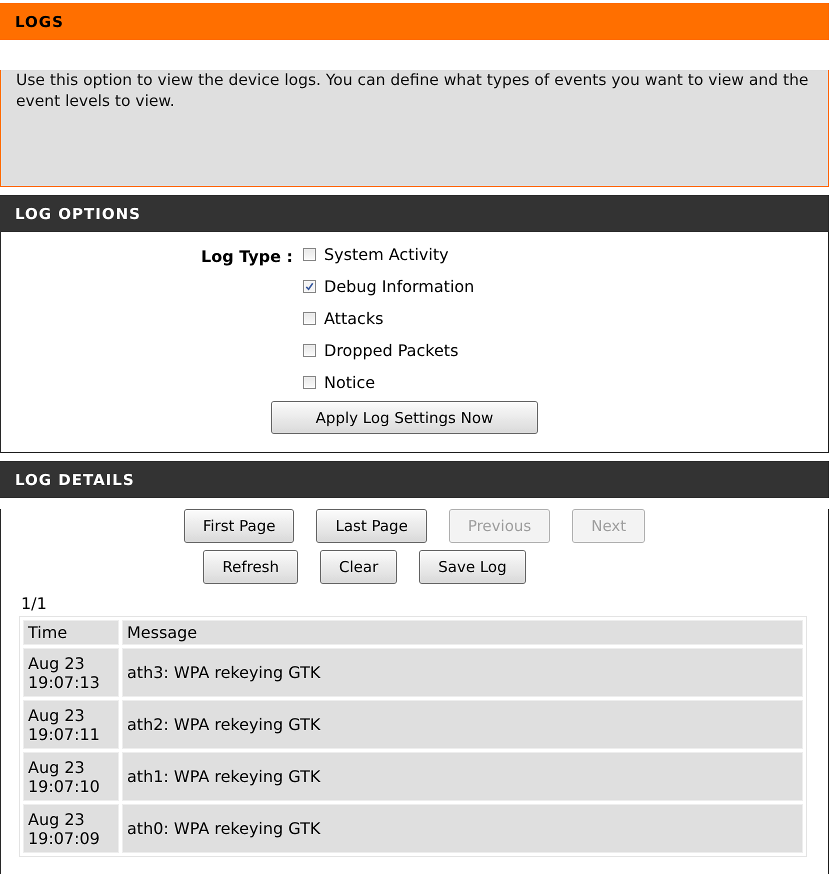  Describe the element at coordinates (462, 632) in the screenshot. I see `column-header: Message` at that location.